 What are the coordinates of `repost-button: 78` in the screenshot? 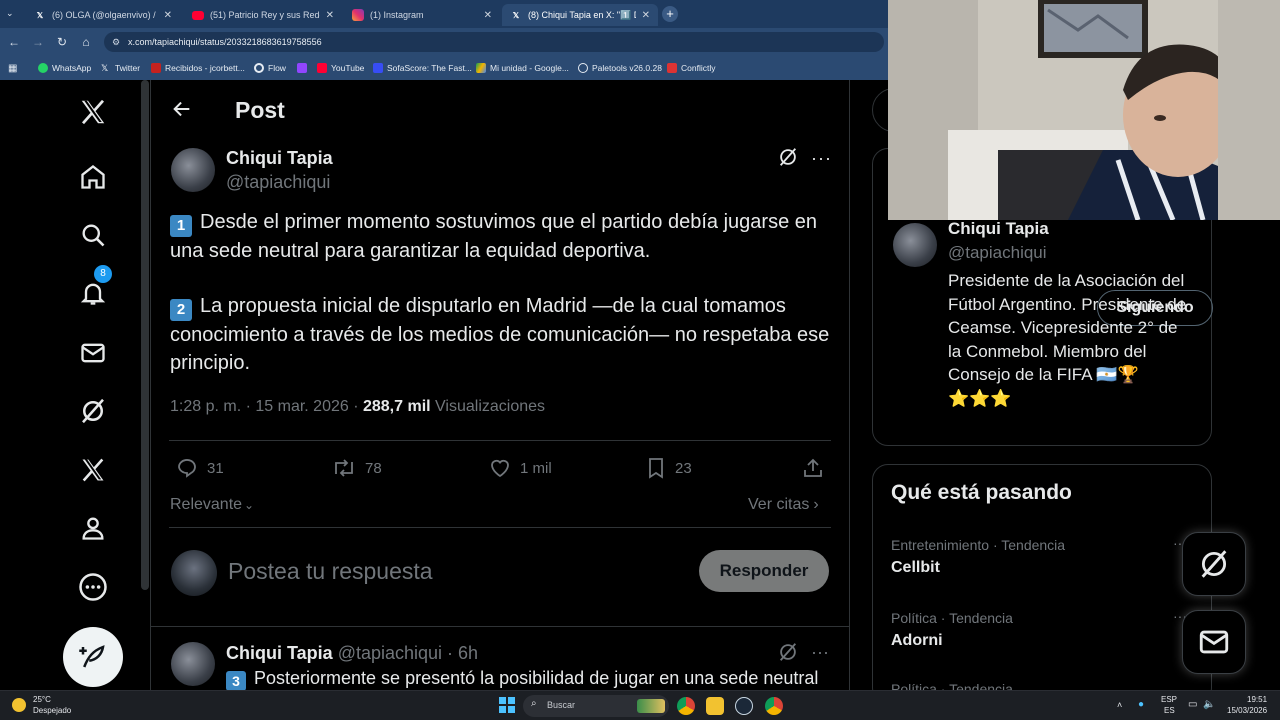 It's located at (356, 468).